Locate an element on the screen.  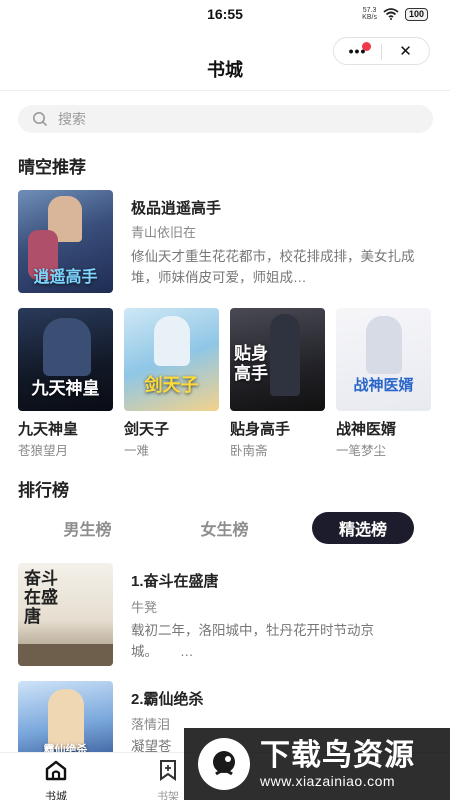
nav-divider is located at coordinates (225, 90).